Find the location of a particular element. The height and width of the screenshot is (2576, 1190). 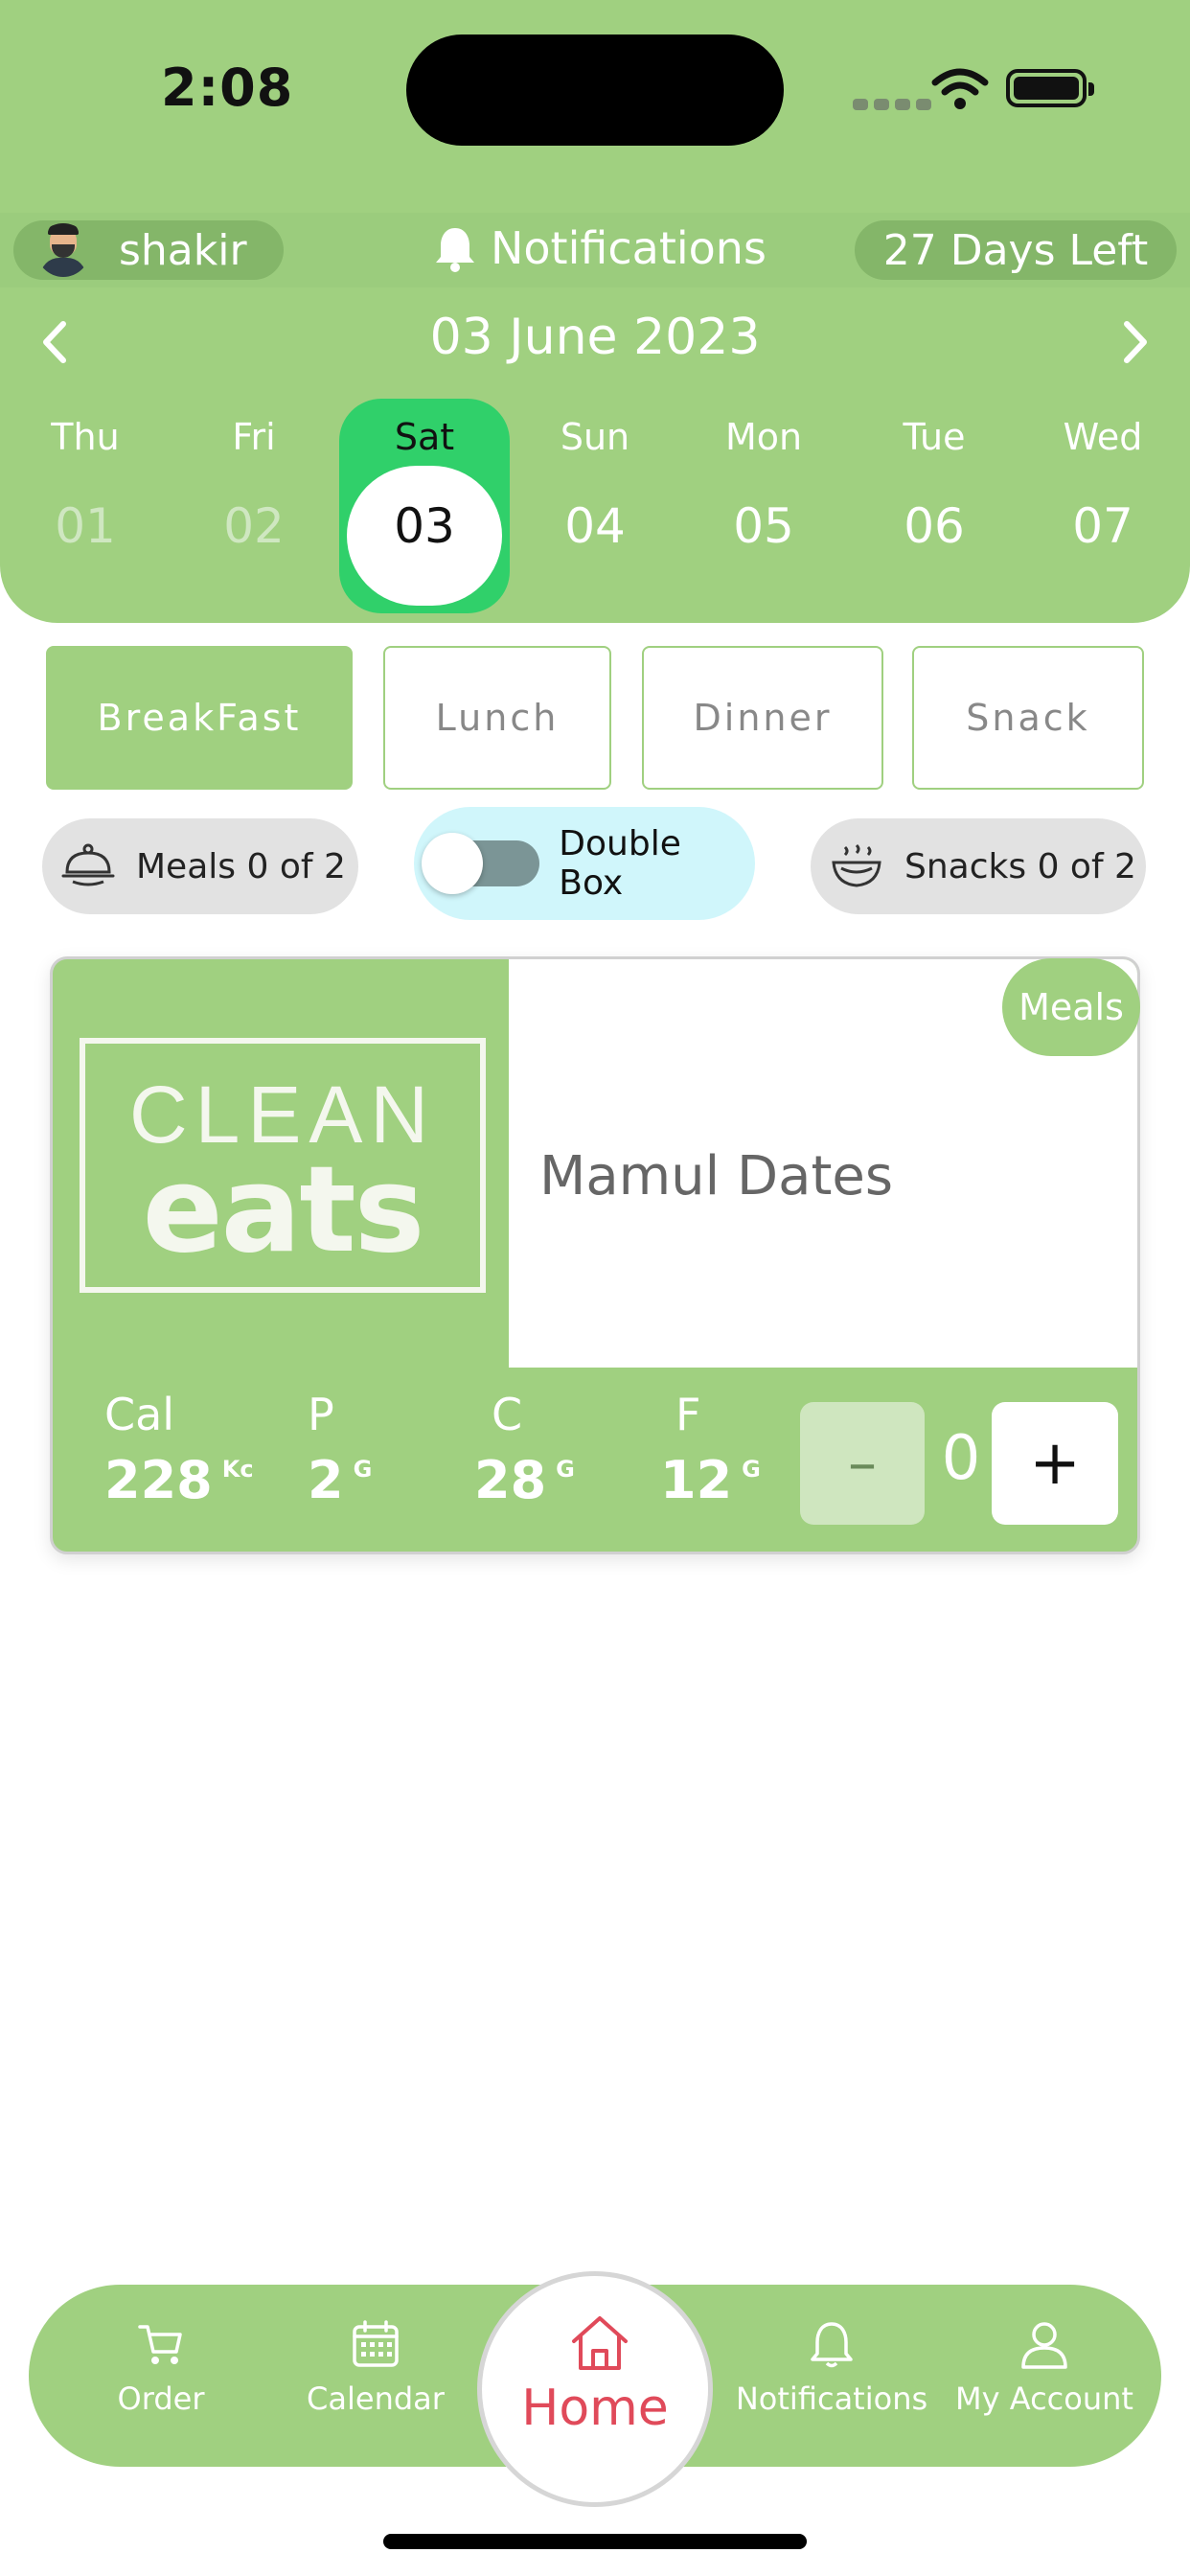

meal-type-badge-wrap: Meals is located at coordinates (1071, 1007).